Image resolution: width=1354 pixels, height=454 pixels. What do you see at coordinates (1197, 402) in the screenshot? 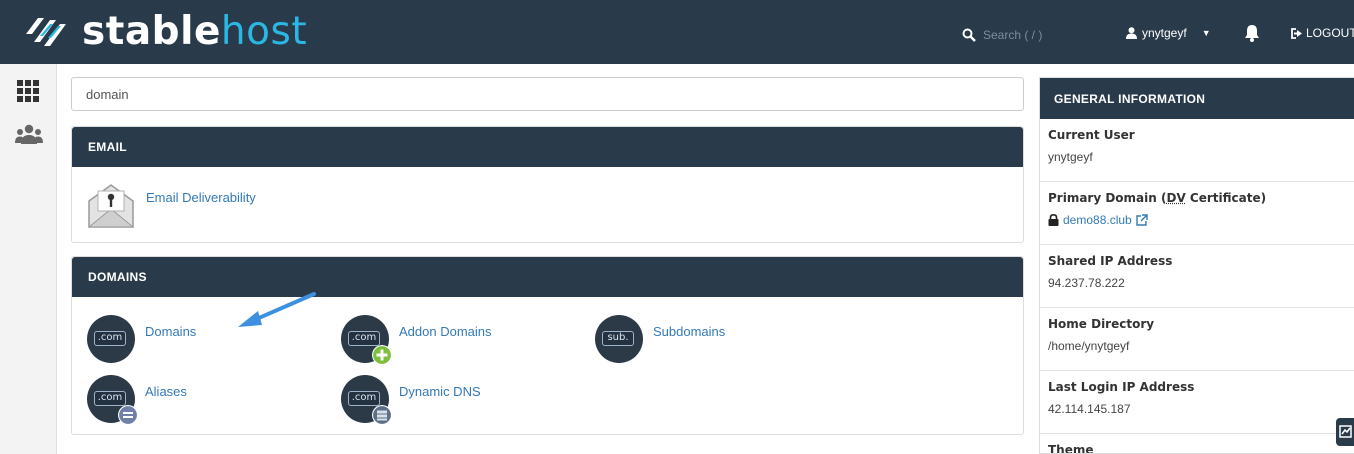
I see `last-login-row: Last Login IP Address 42.114.145.187` at bounding box center [1197, 402].